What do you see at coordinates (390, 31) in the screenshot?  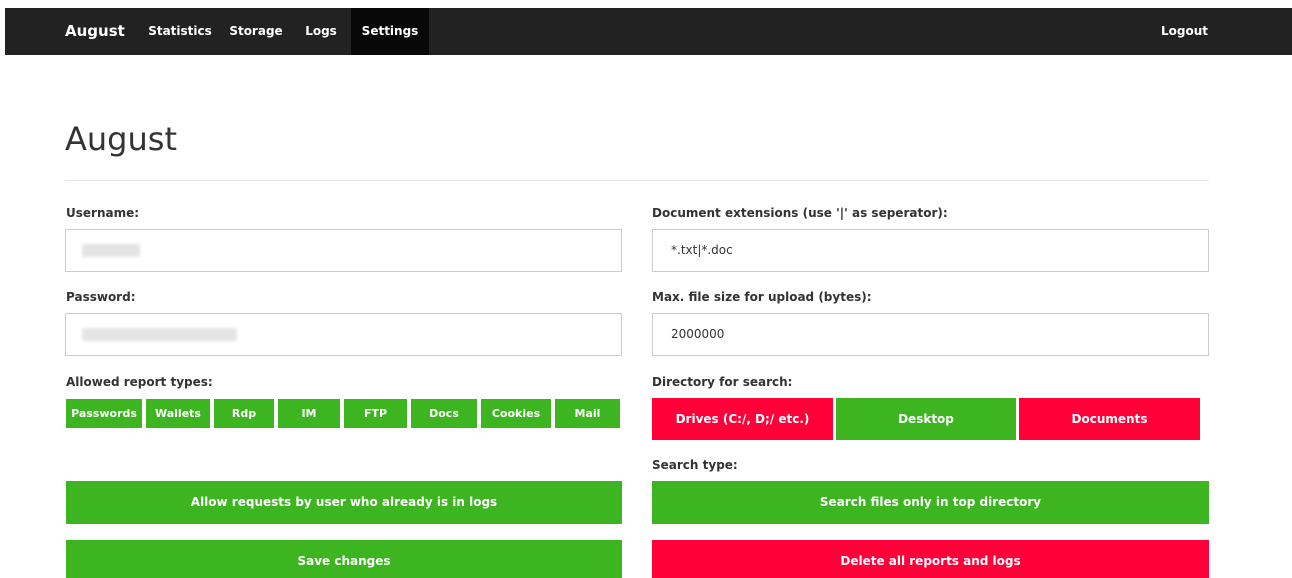 I see `nav-settings: Settings` at bounding box center [390, 31].